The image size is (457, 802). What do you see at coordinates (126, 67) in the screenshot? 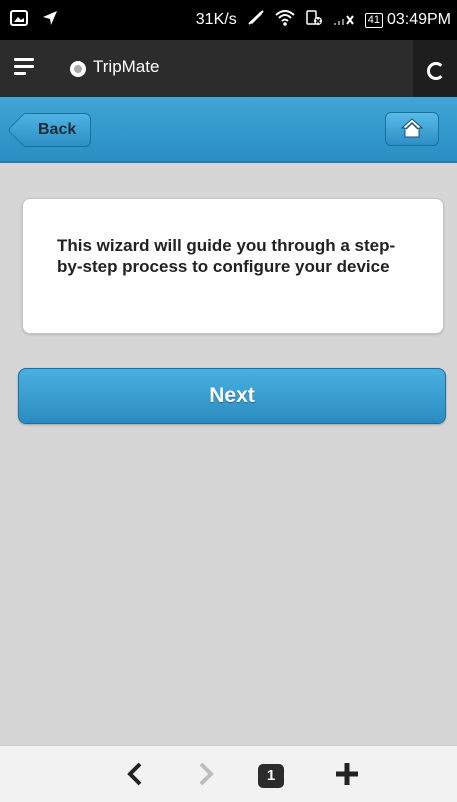
I see `site-title: TripMate` at bounding box center [126, 67].